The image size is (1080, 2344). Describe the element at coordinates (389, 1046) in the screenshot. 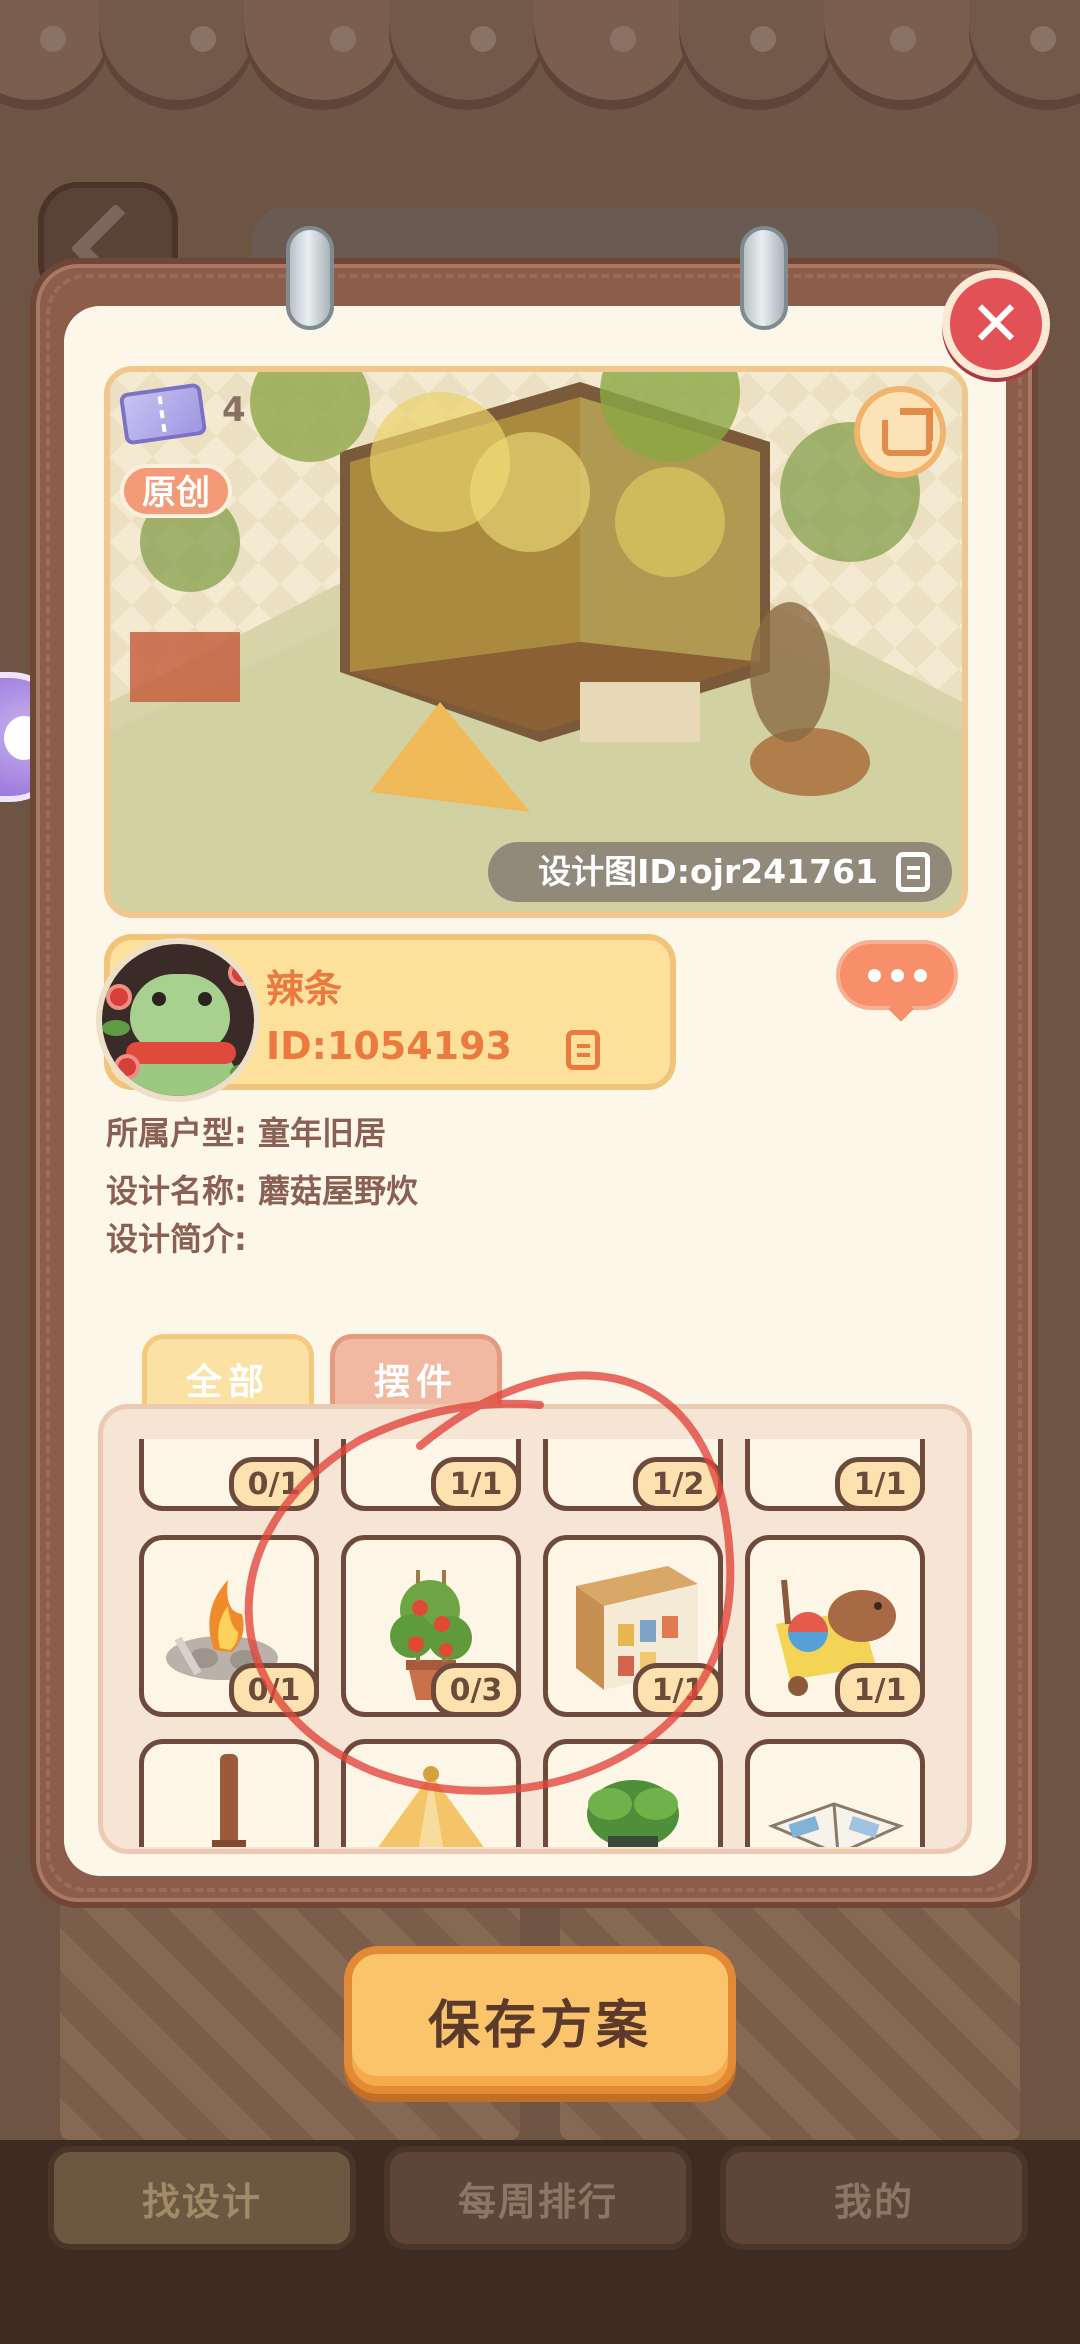

I see `author-id: ID:1054193` at that location.